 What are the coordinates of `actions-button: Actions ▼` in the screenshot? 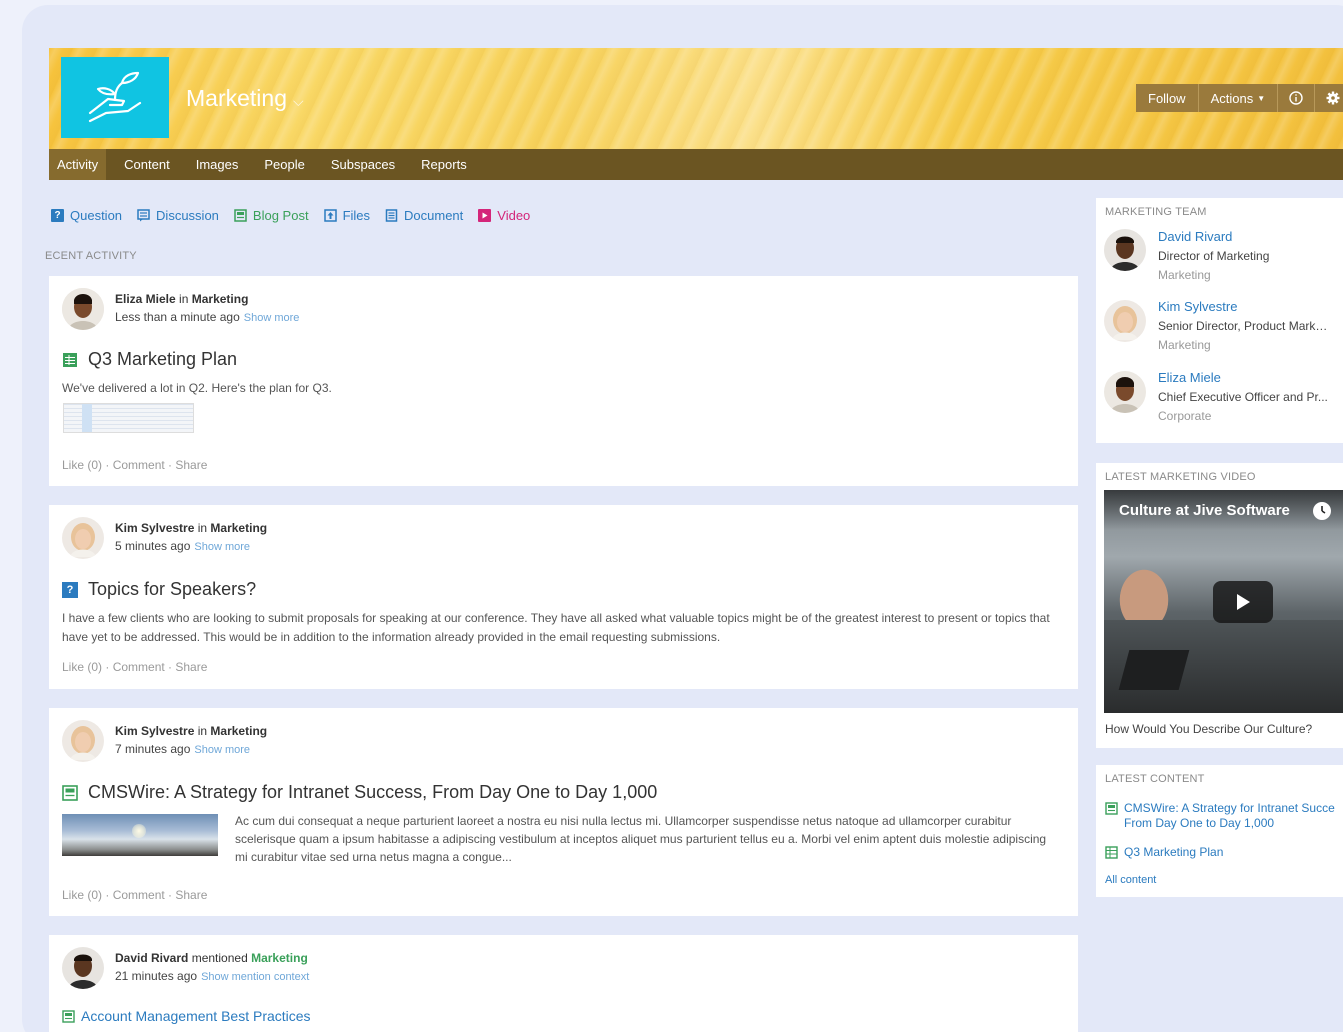 It's located at (1238, 98).